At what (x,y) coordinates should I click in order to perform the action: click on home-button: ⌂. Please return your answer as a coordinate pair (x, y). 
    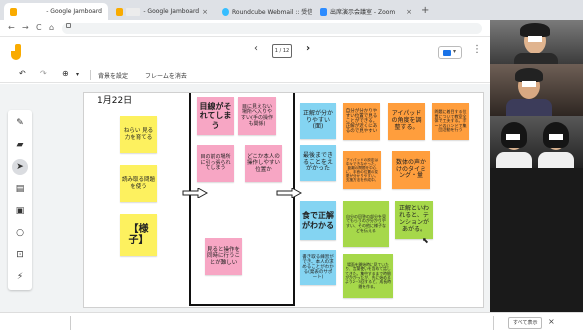
    Looking at the image, I should click on (51, 27).